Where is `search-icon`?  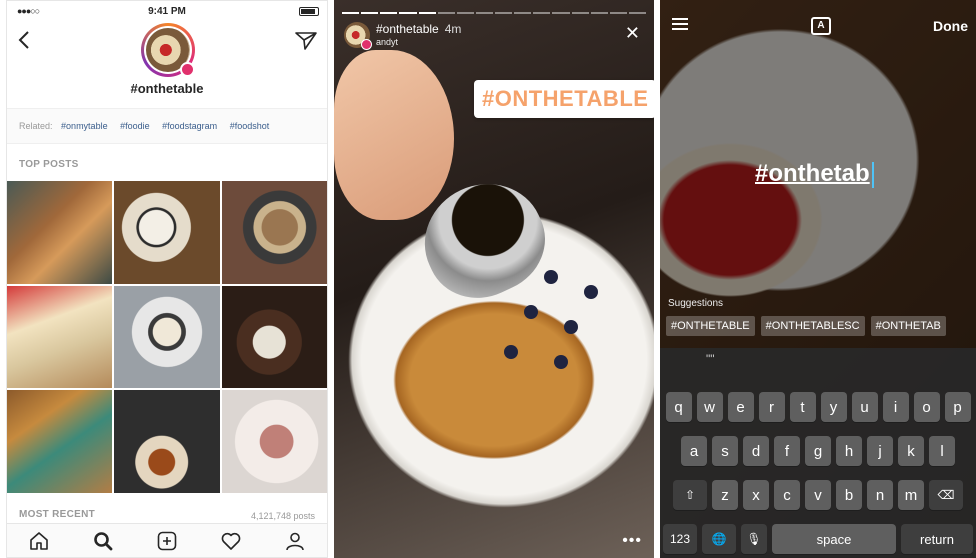
search-icon is located at coordinates (103, 541).